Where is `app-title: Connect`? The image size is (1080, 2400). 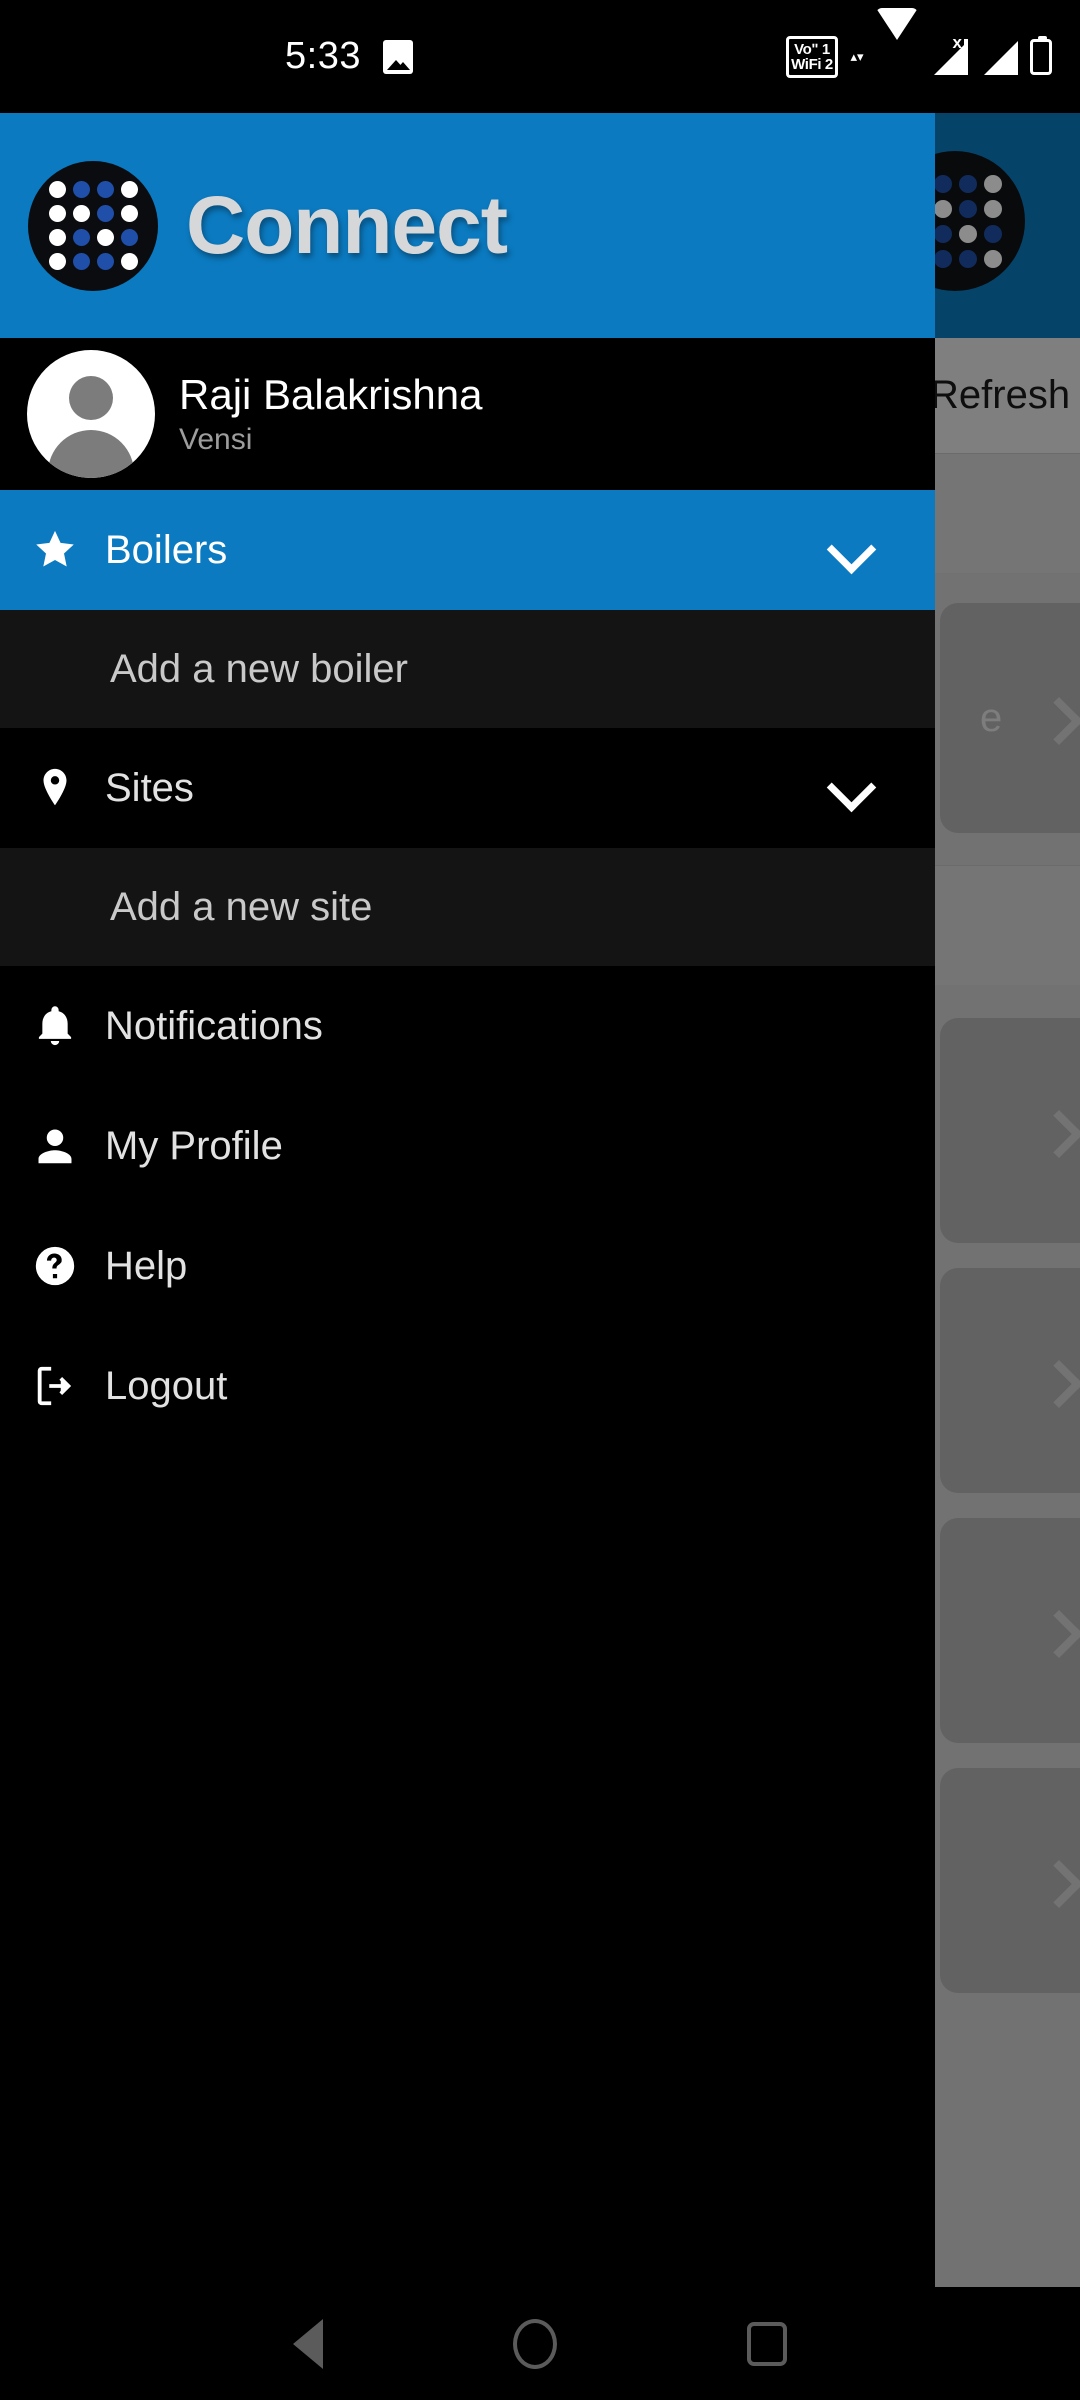 app-title: Connect is located at coordinates (347, 225).